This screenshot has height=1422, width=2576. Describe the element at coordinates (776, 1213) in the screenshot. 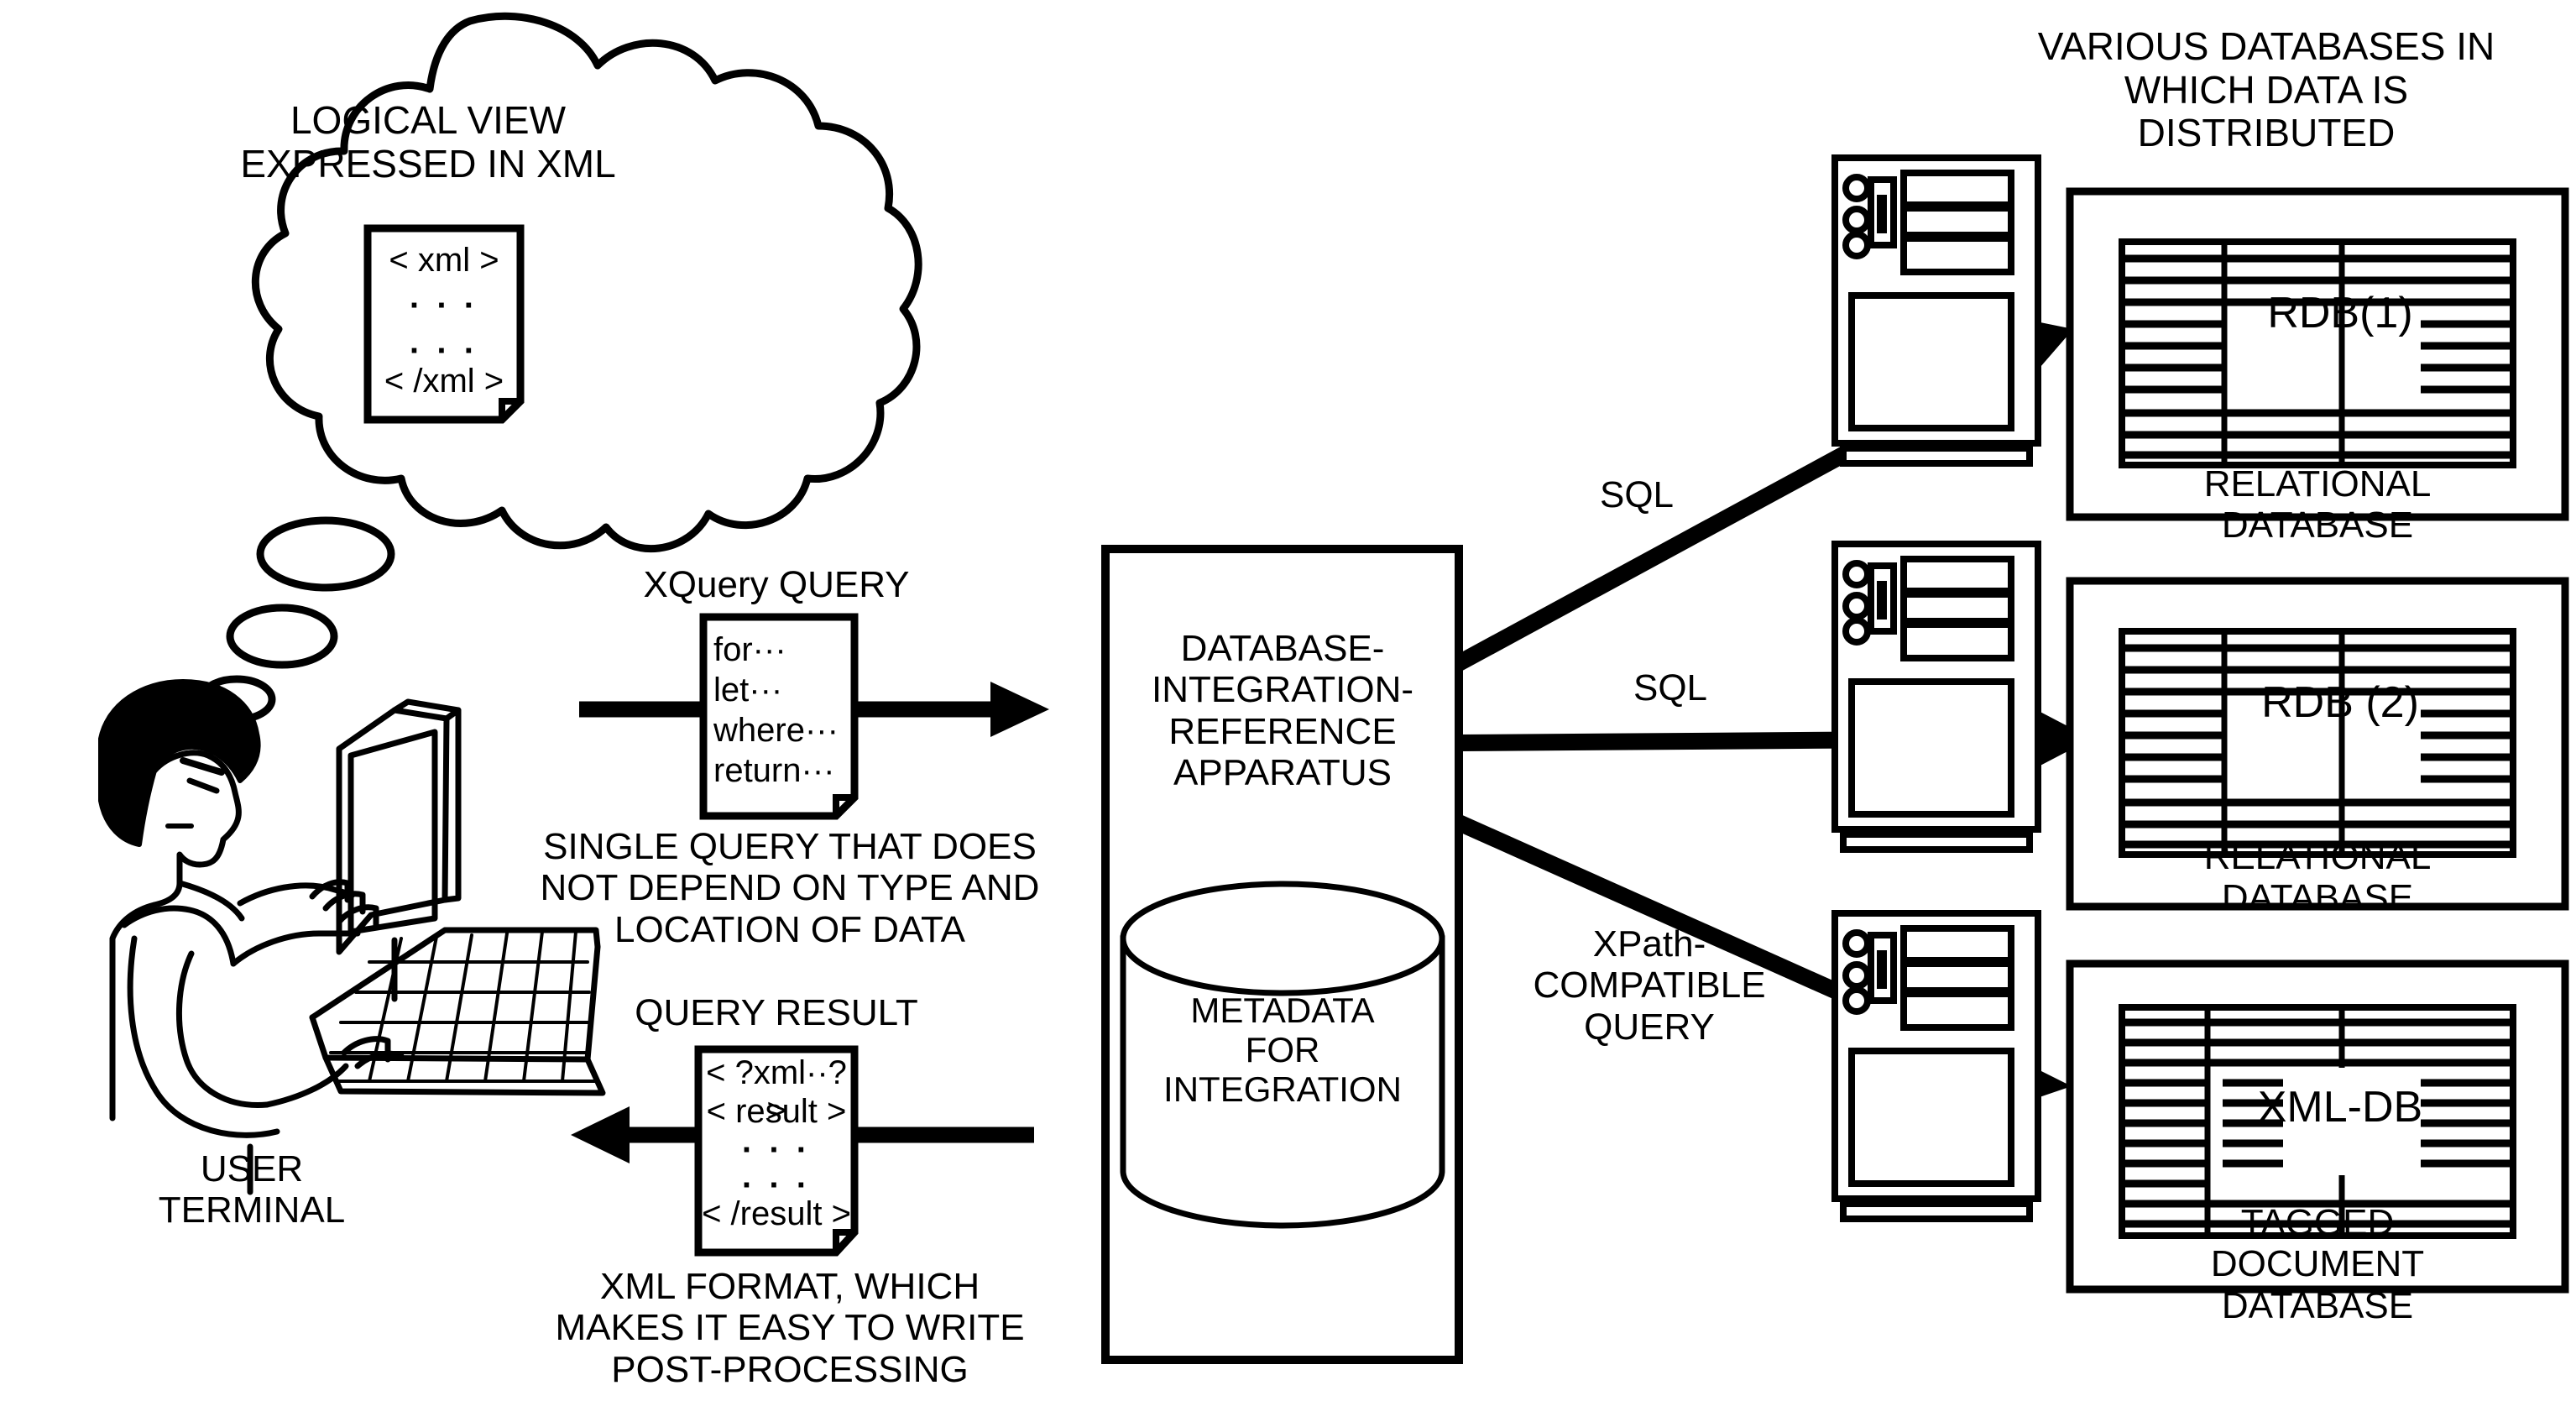

I see `result-line-5: < /result >` at that location.